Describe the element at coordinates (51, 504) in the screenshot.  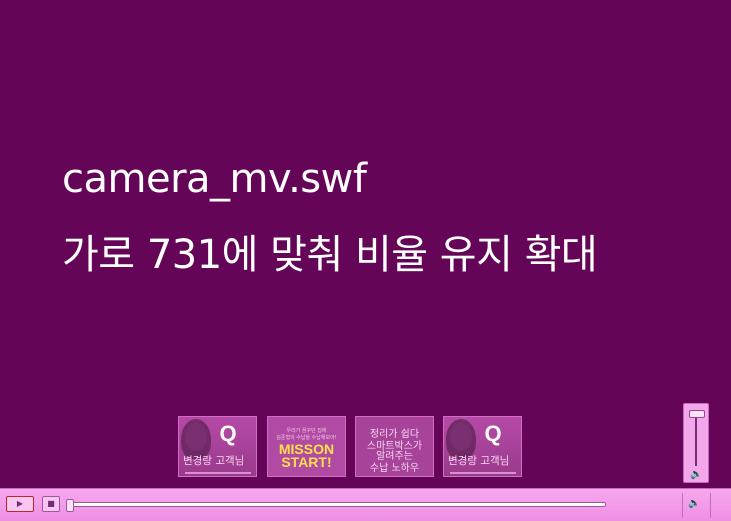
I see `stop-button: ■` at that location.